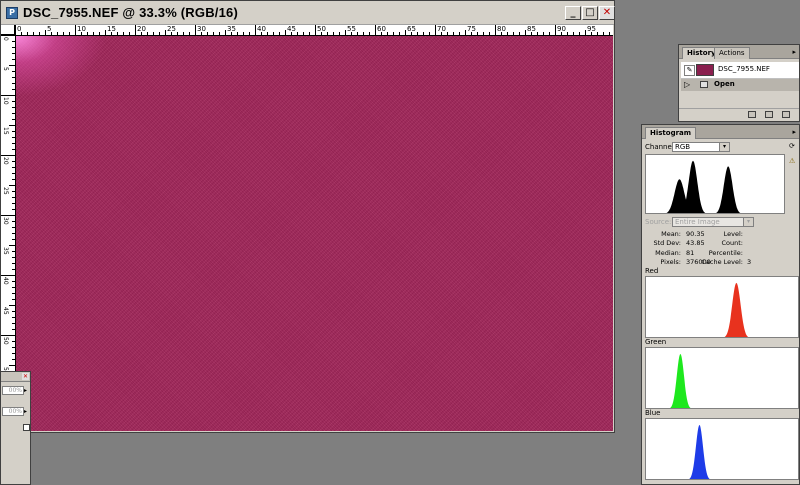 Image resolution: width=800 pixels, height=485 pixels. Describe the element at coordinates (501, 29) in the screenshot. I see `ruler-label: 80` at that location.